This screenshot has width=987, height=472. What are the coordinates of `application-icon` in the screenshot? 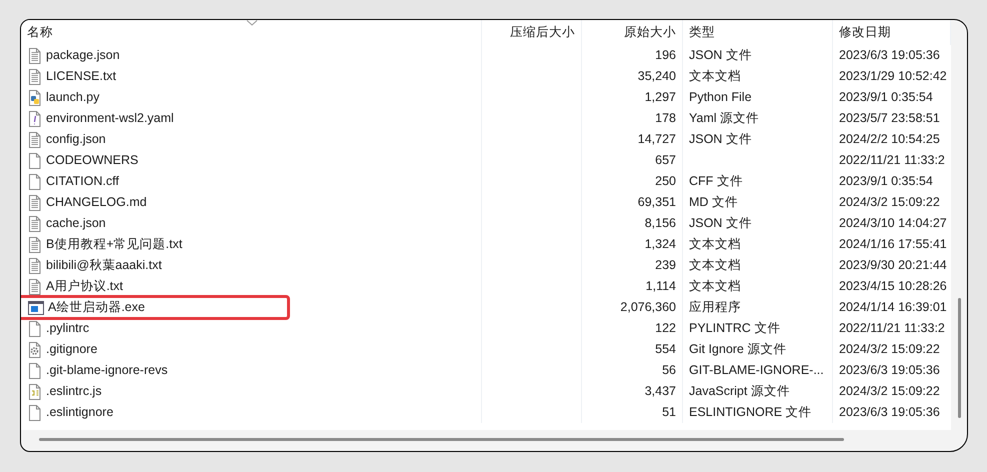 It's located at (36, 307).